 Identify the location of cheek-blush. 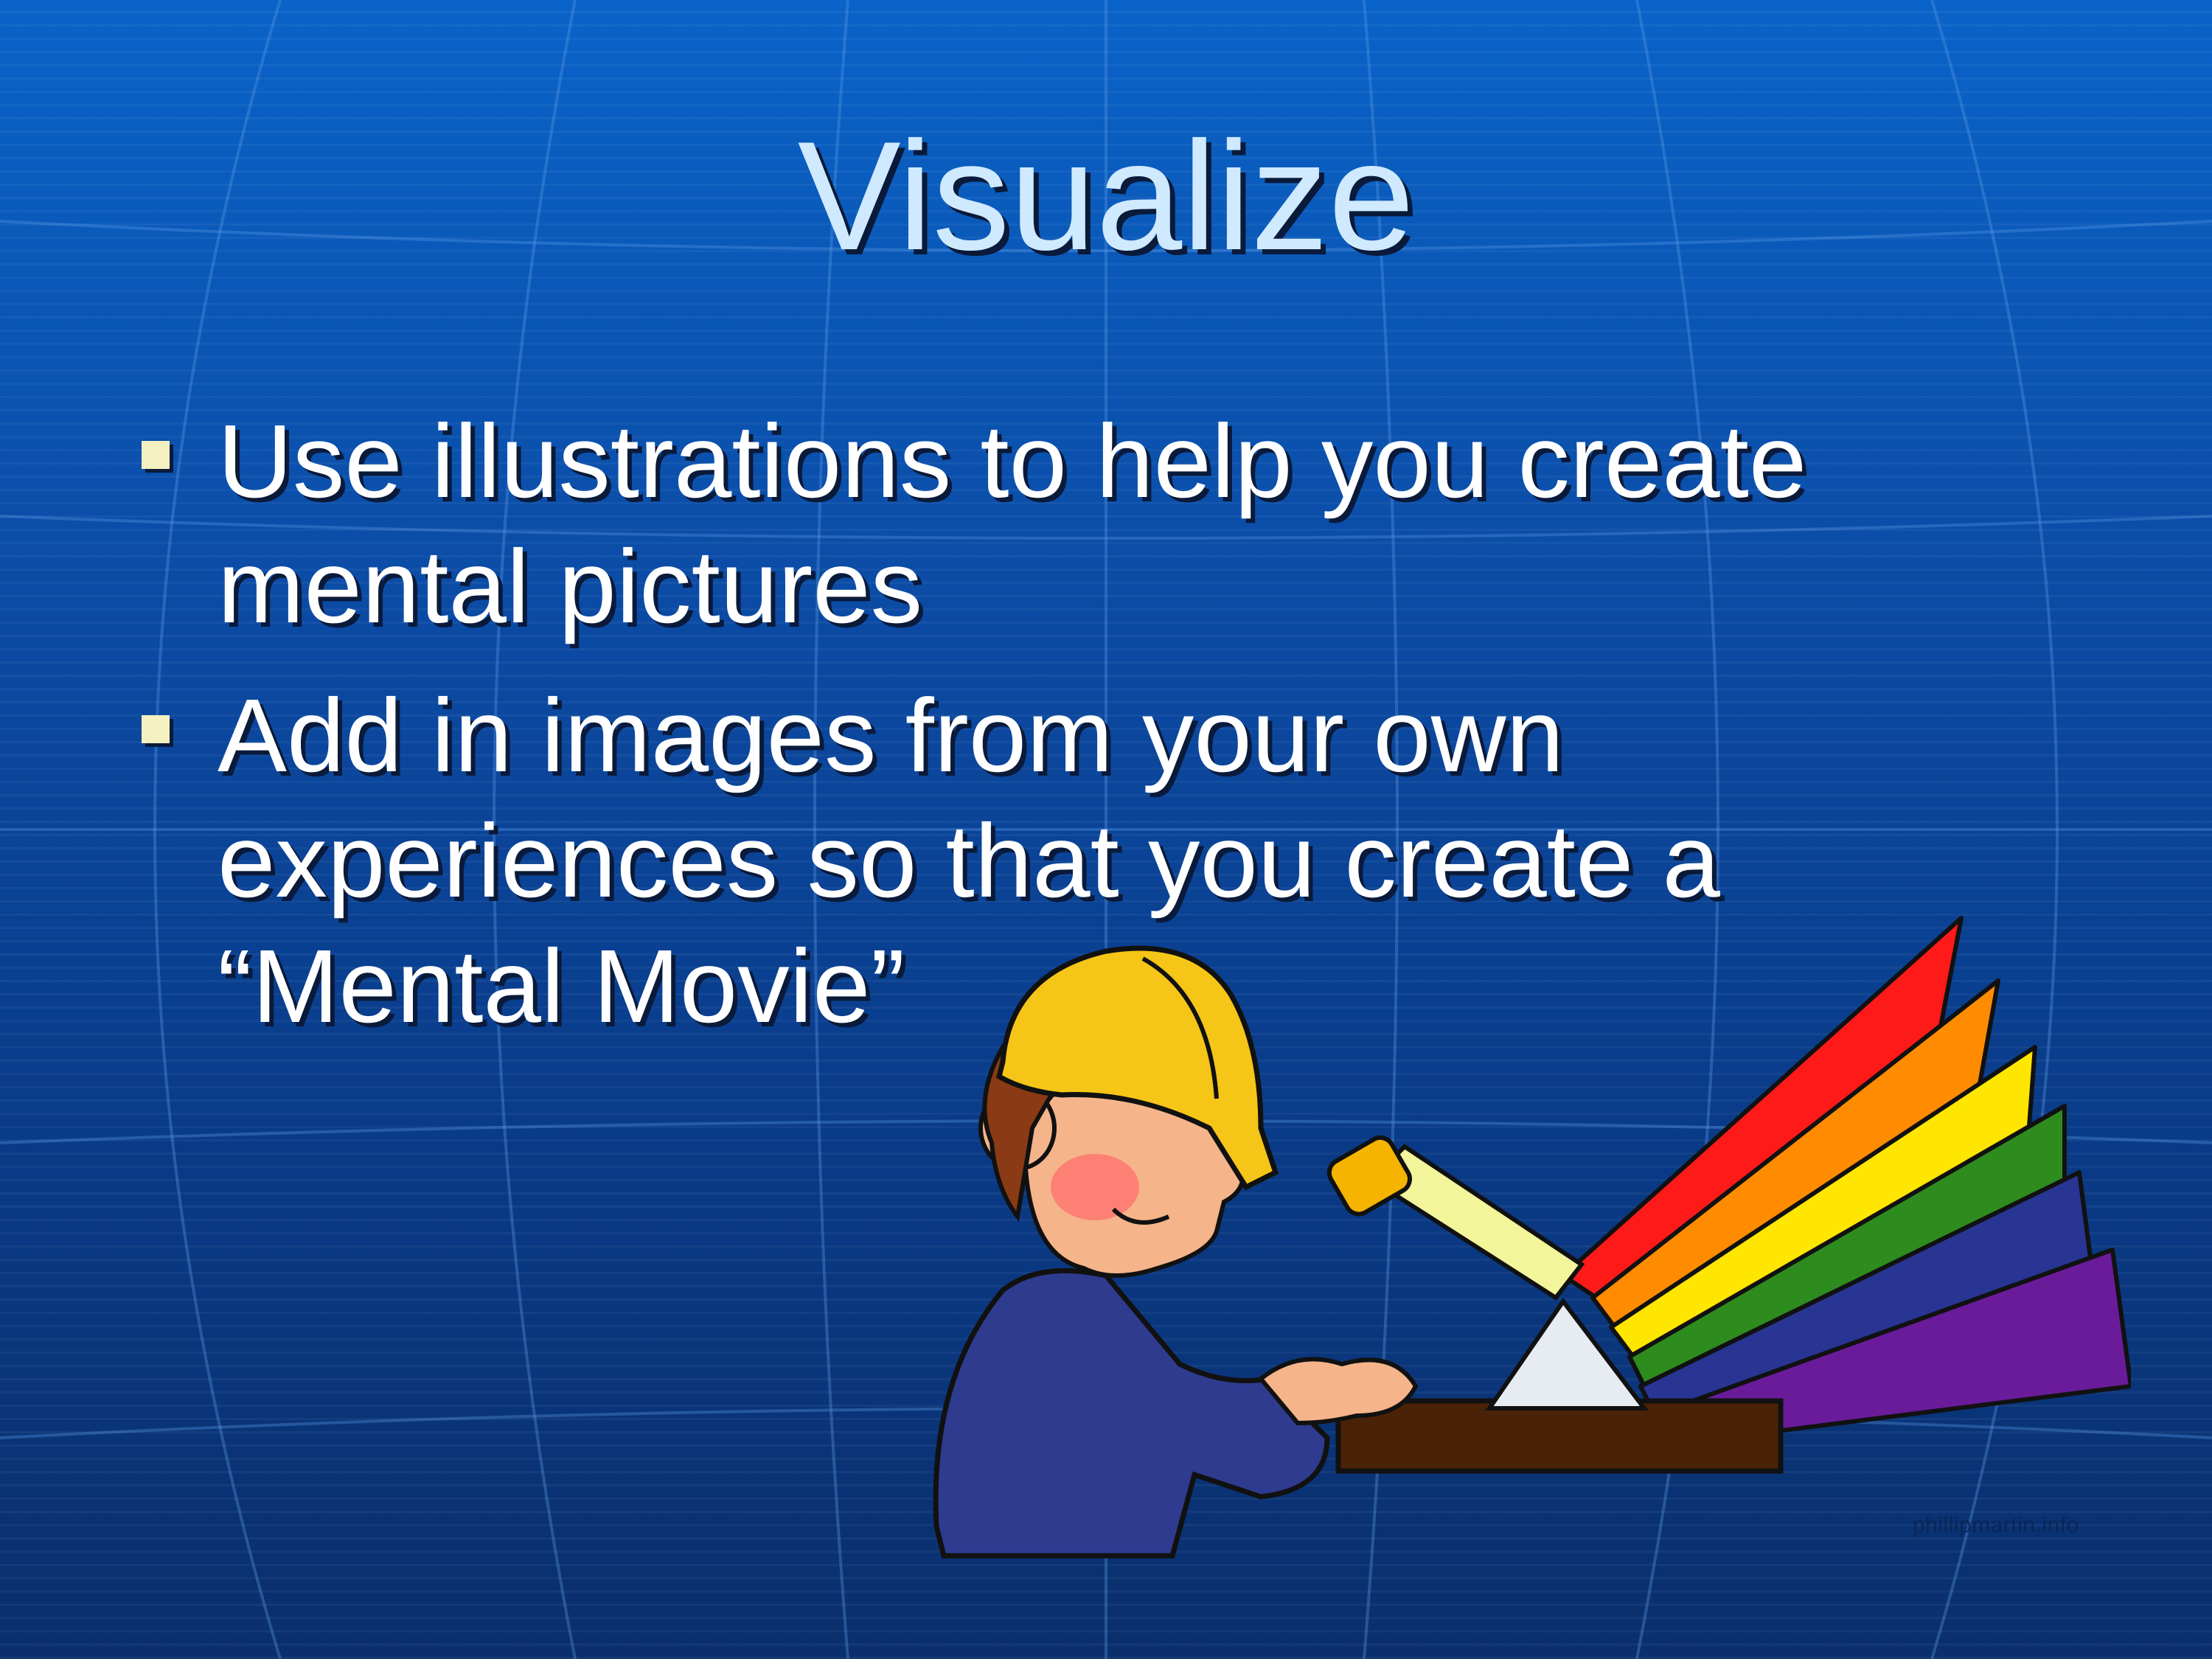
(1095, 1187).